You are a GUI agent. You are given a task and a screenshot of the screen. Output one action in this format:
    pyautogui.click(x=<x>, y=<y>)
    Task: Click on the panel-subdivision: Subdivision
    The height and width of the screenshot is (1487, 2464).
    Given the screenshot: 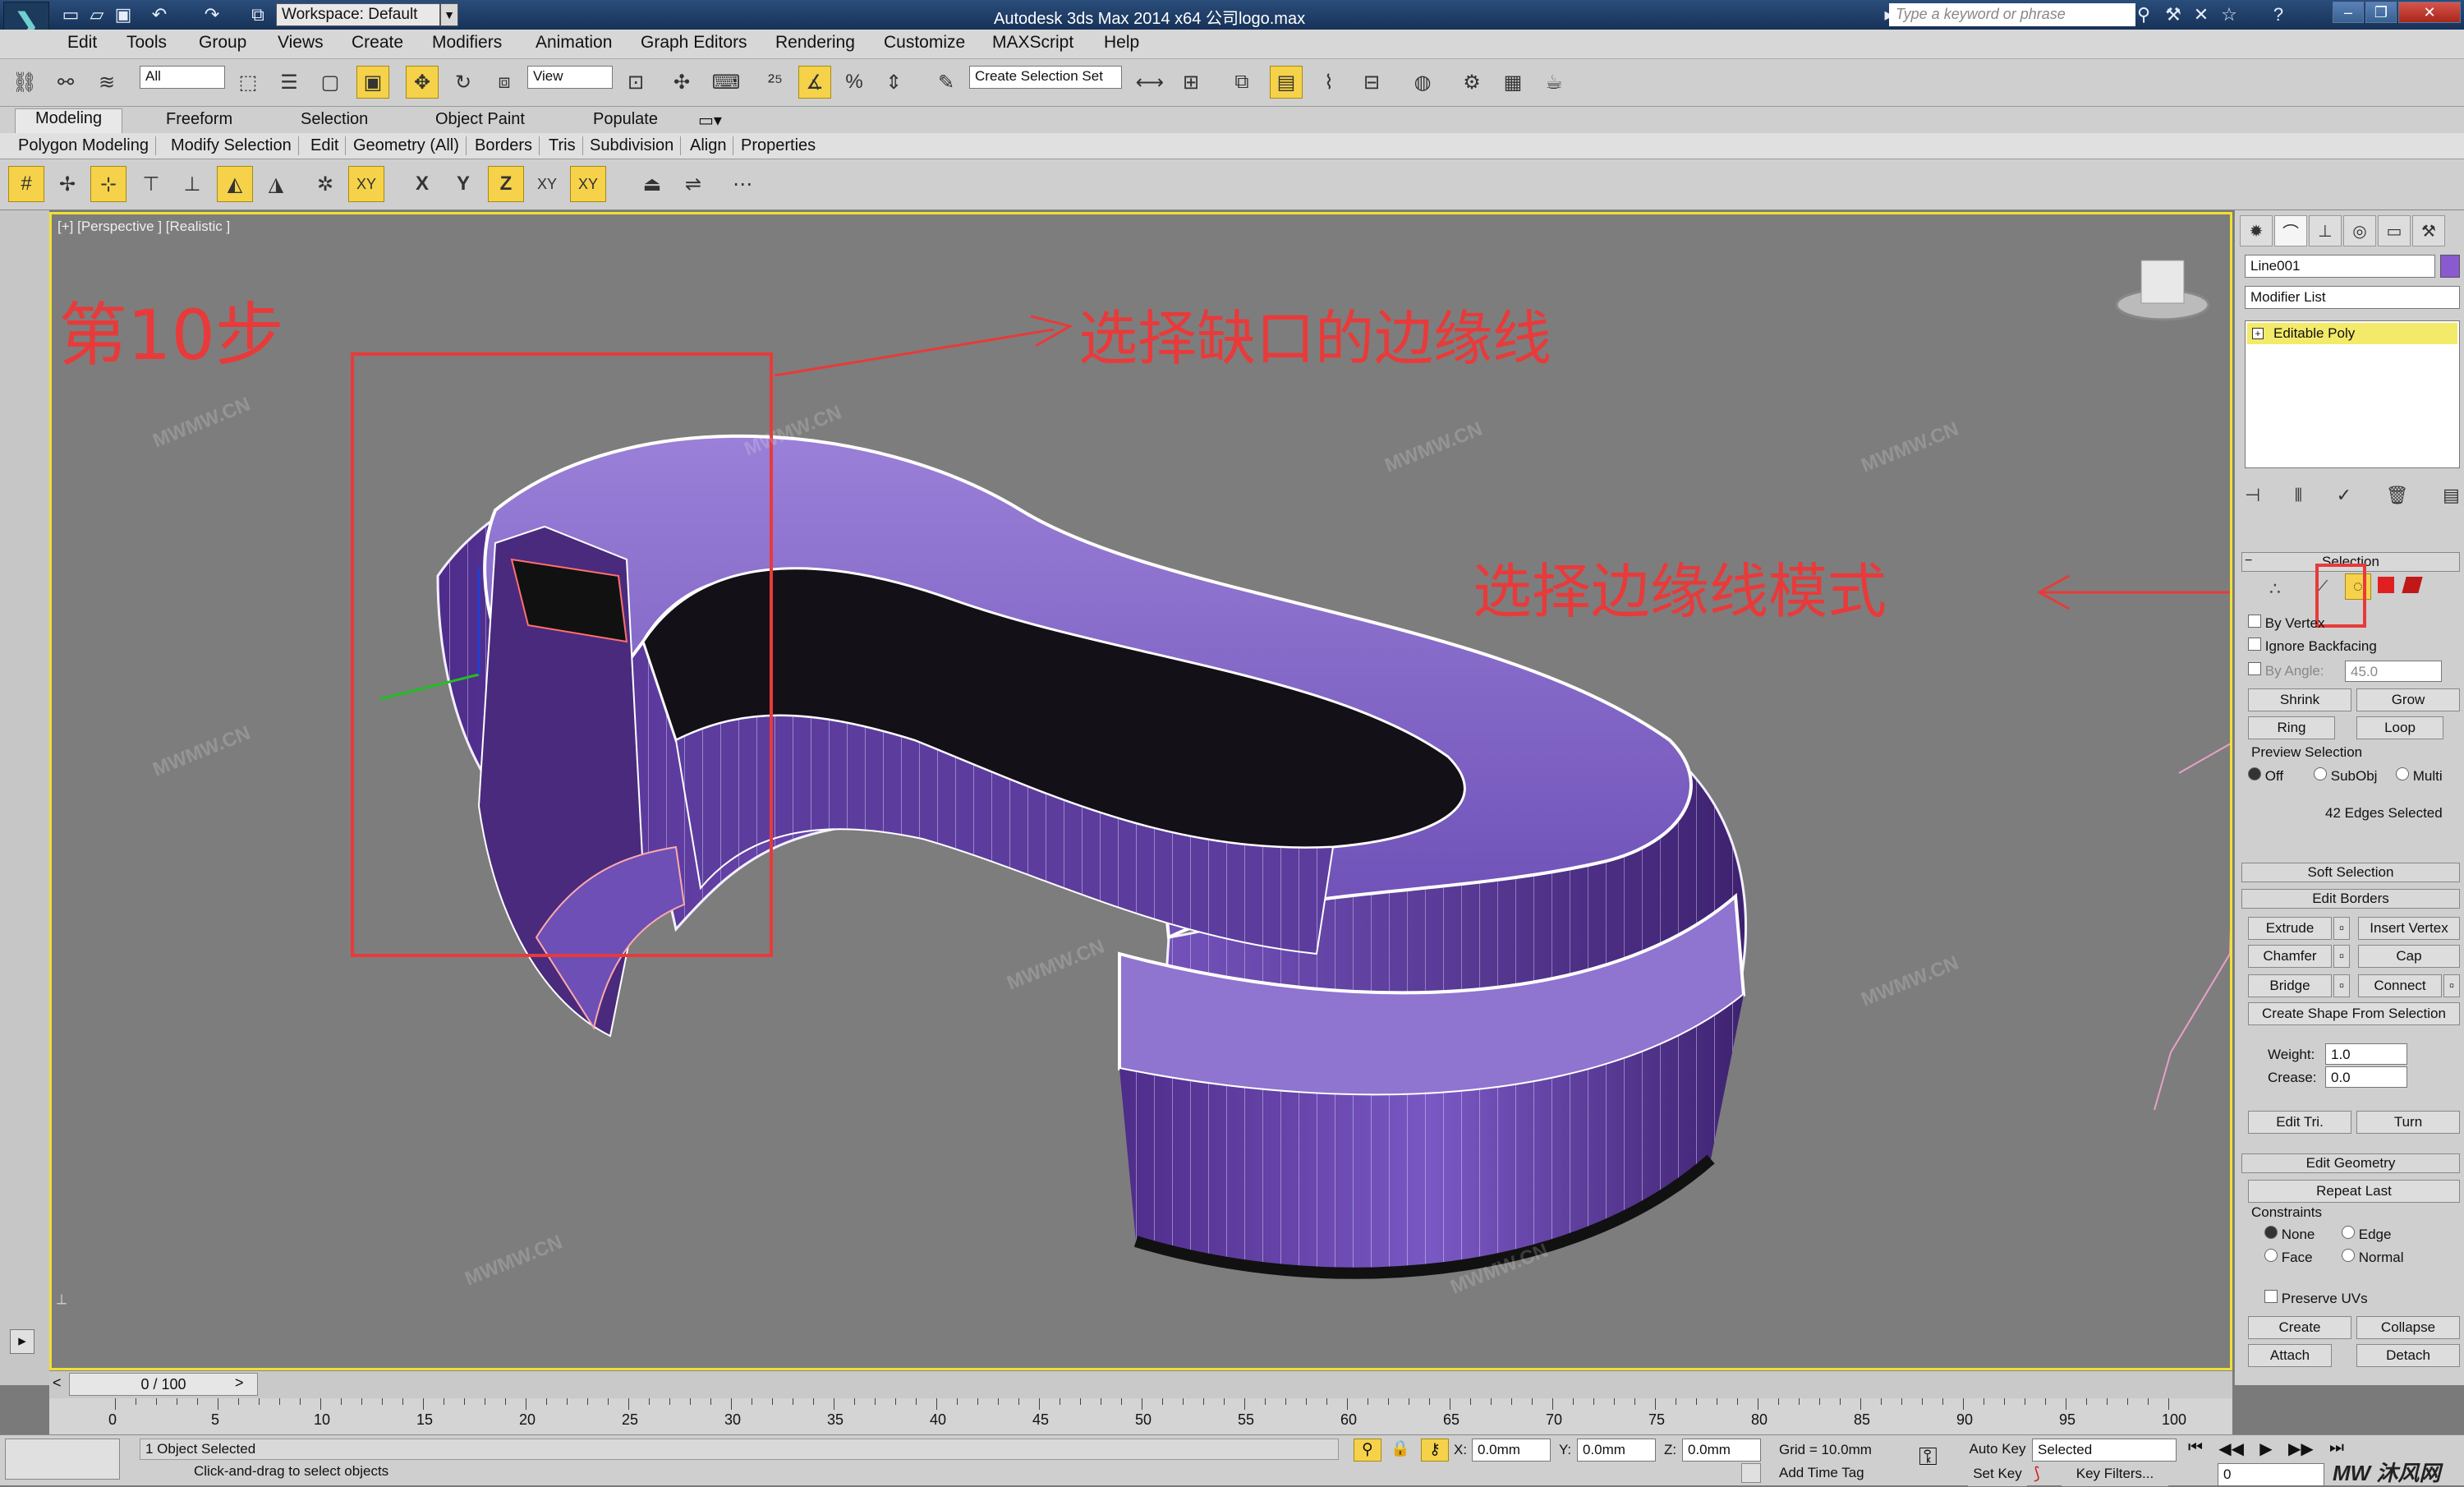 What is the action you would take?
    pyautogui.click(x=636, y=145)
    